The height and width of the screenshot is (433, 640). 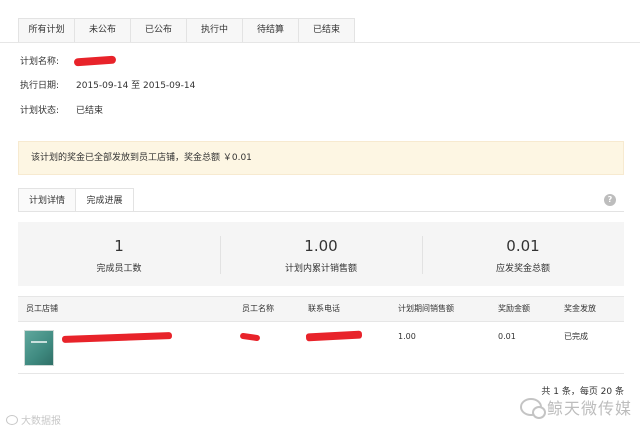 What do you see at coordinates (40, 86) in the screenshot?
I see `execution-date-label: 执行日期:` at bounding box center [40, 86].